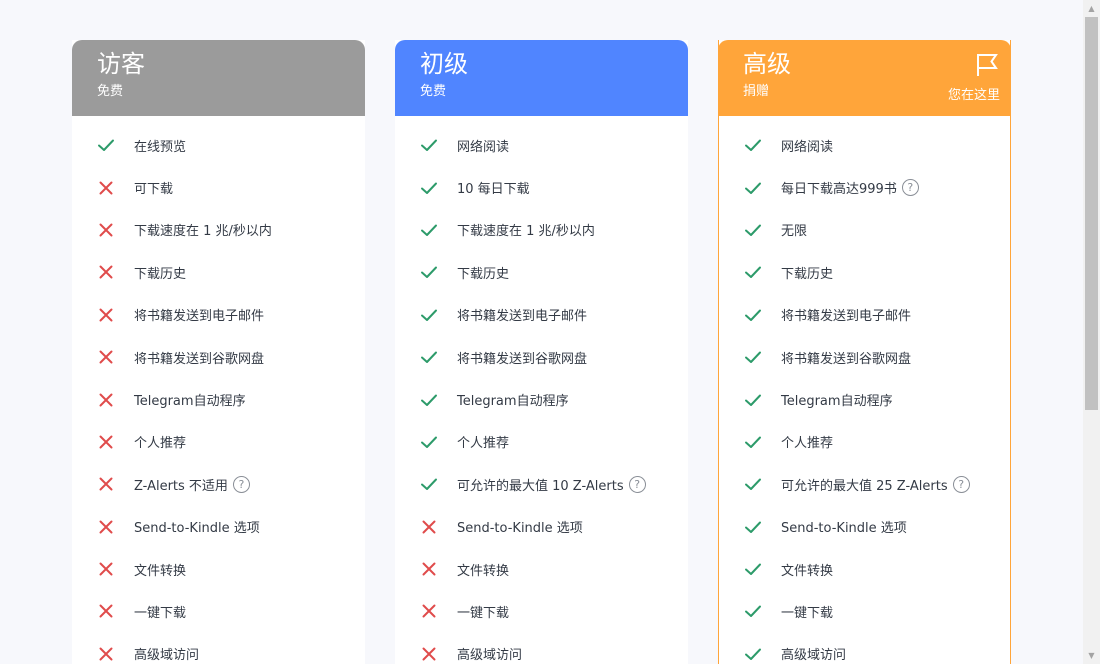 The image size is (1100, 664). What do you see at coordinates (1091, 8) in the screenshot?
I see `scroll-up-icon: ▲` at bounding box center [1091, 8].